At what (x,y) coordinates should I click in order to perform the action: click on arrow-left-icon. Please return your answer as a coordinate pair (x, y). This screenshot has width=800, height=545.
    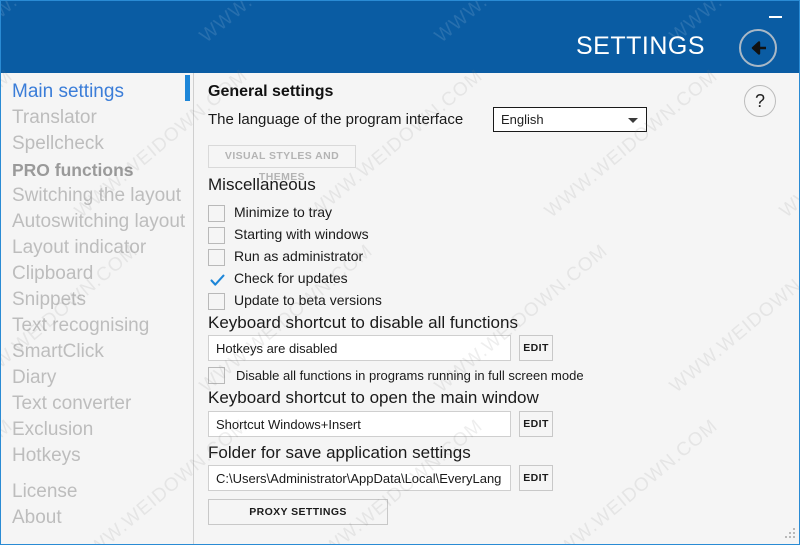
    Looking at the image, I should click on (758, 48).